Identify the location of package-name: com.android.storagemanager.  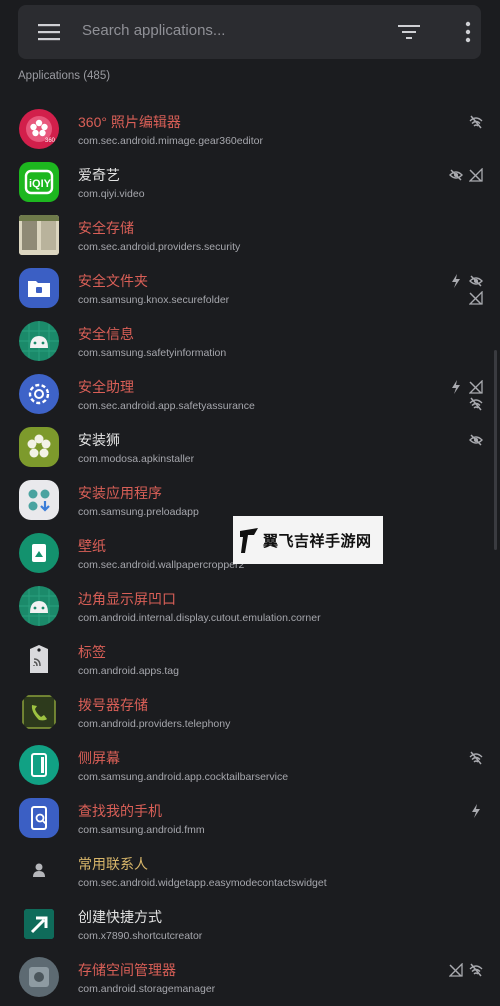
(147, 989).